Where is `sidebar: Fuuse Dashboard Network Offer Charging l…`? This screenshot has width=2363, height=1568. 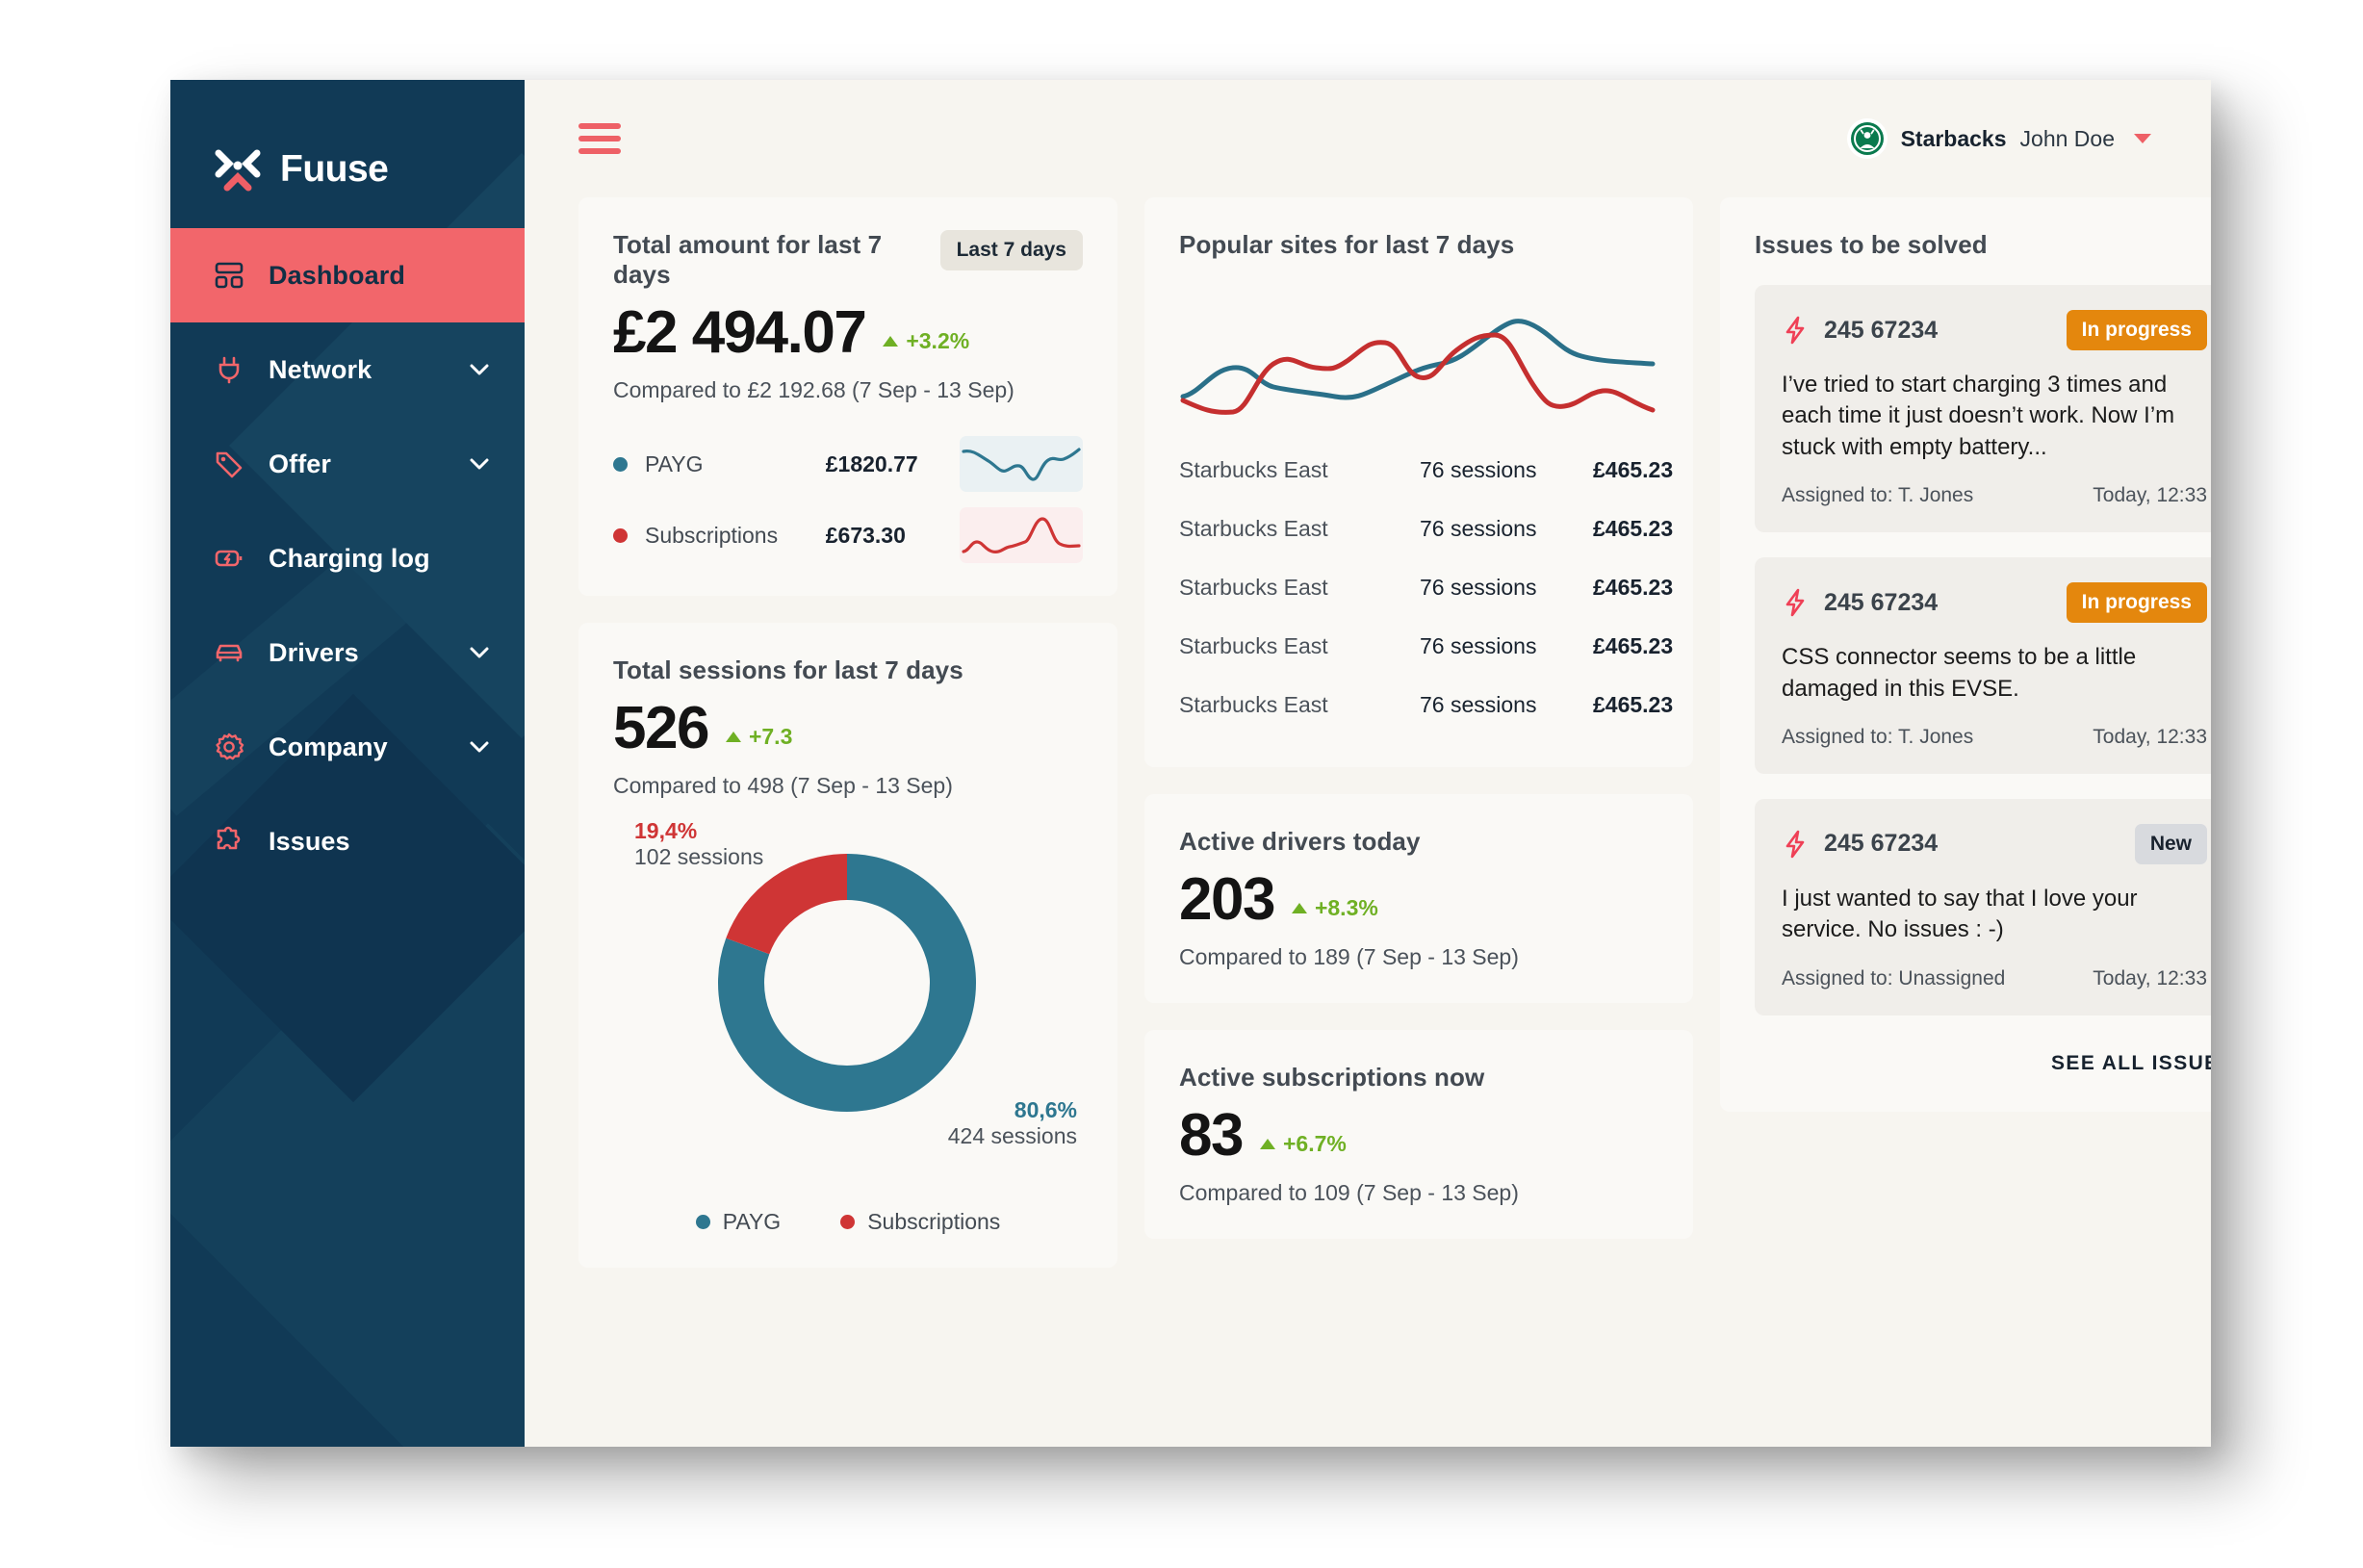 sidebar: Fuuse Dashboard Network Offer Charging l… is located at coordinates (347, 763).